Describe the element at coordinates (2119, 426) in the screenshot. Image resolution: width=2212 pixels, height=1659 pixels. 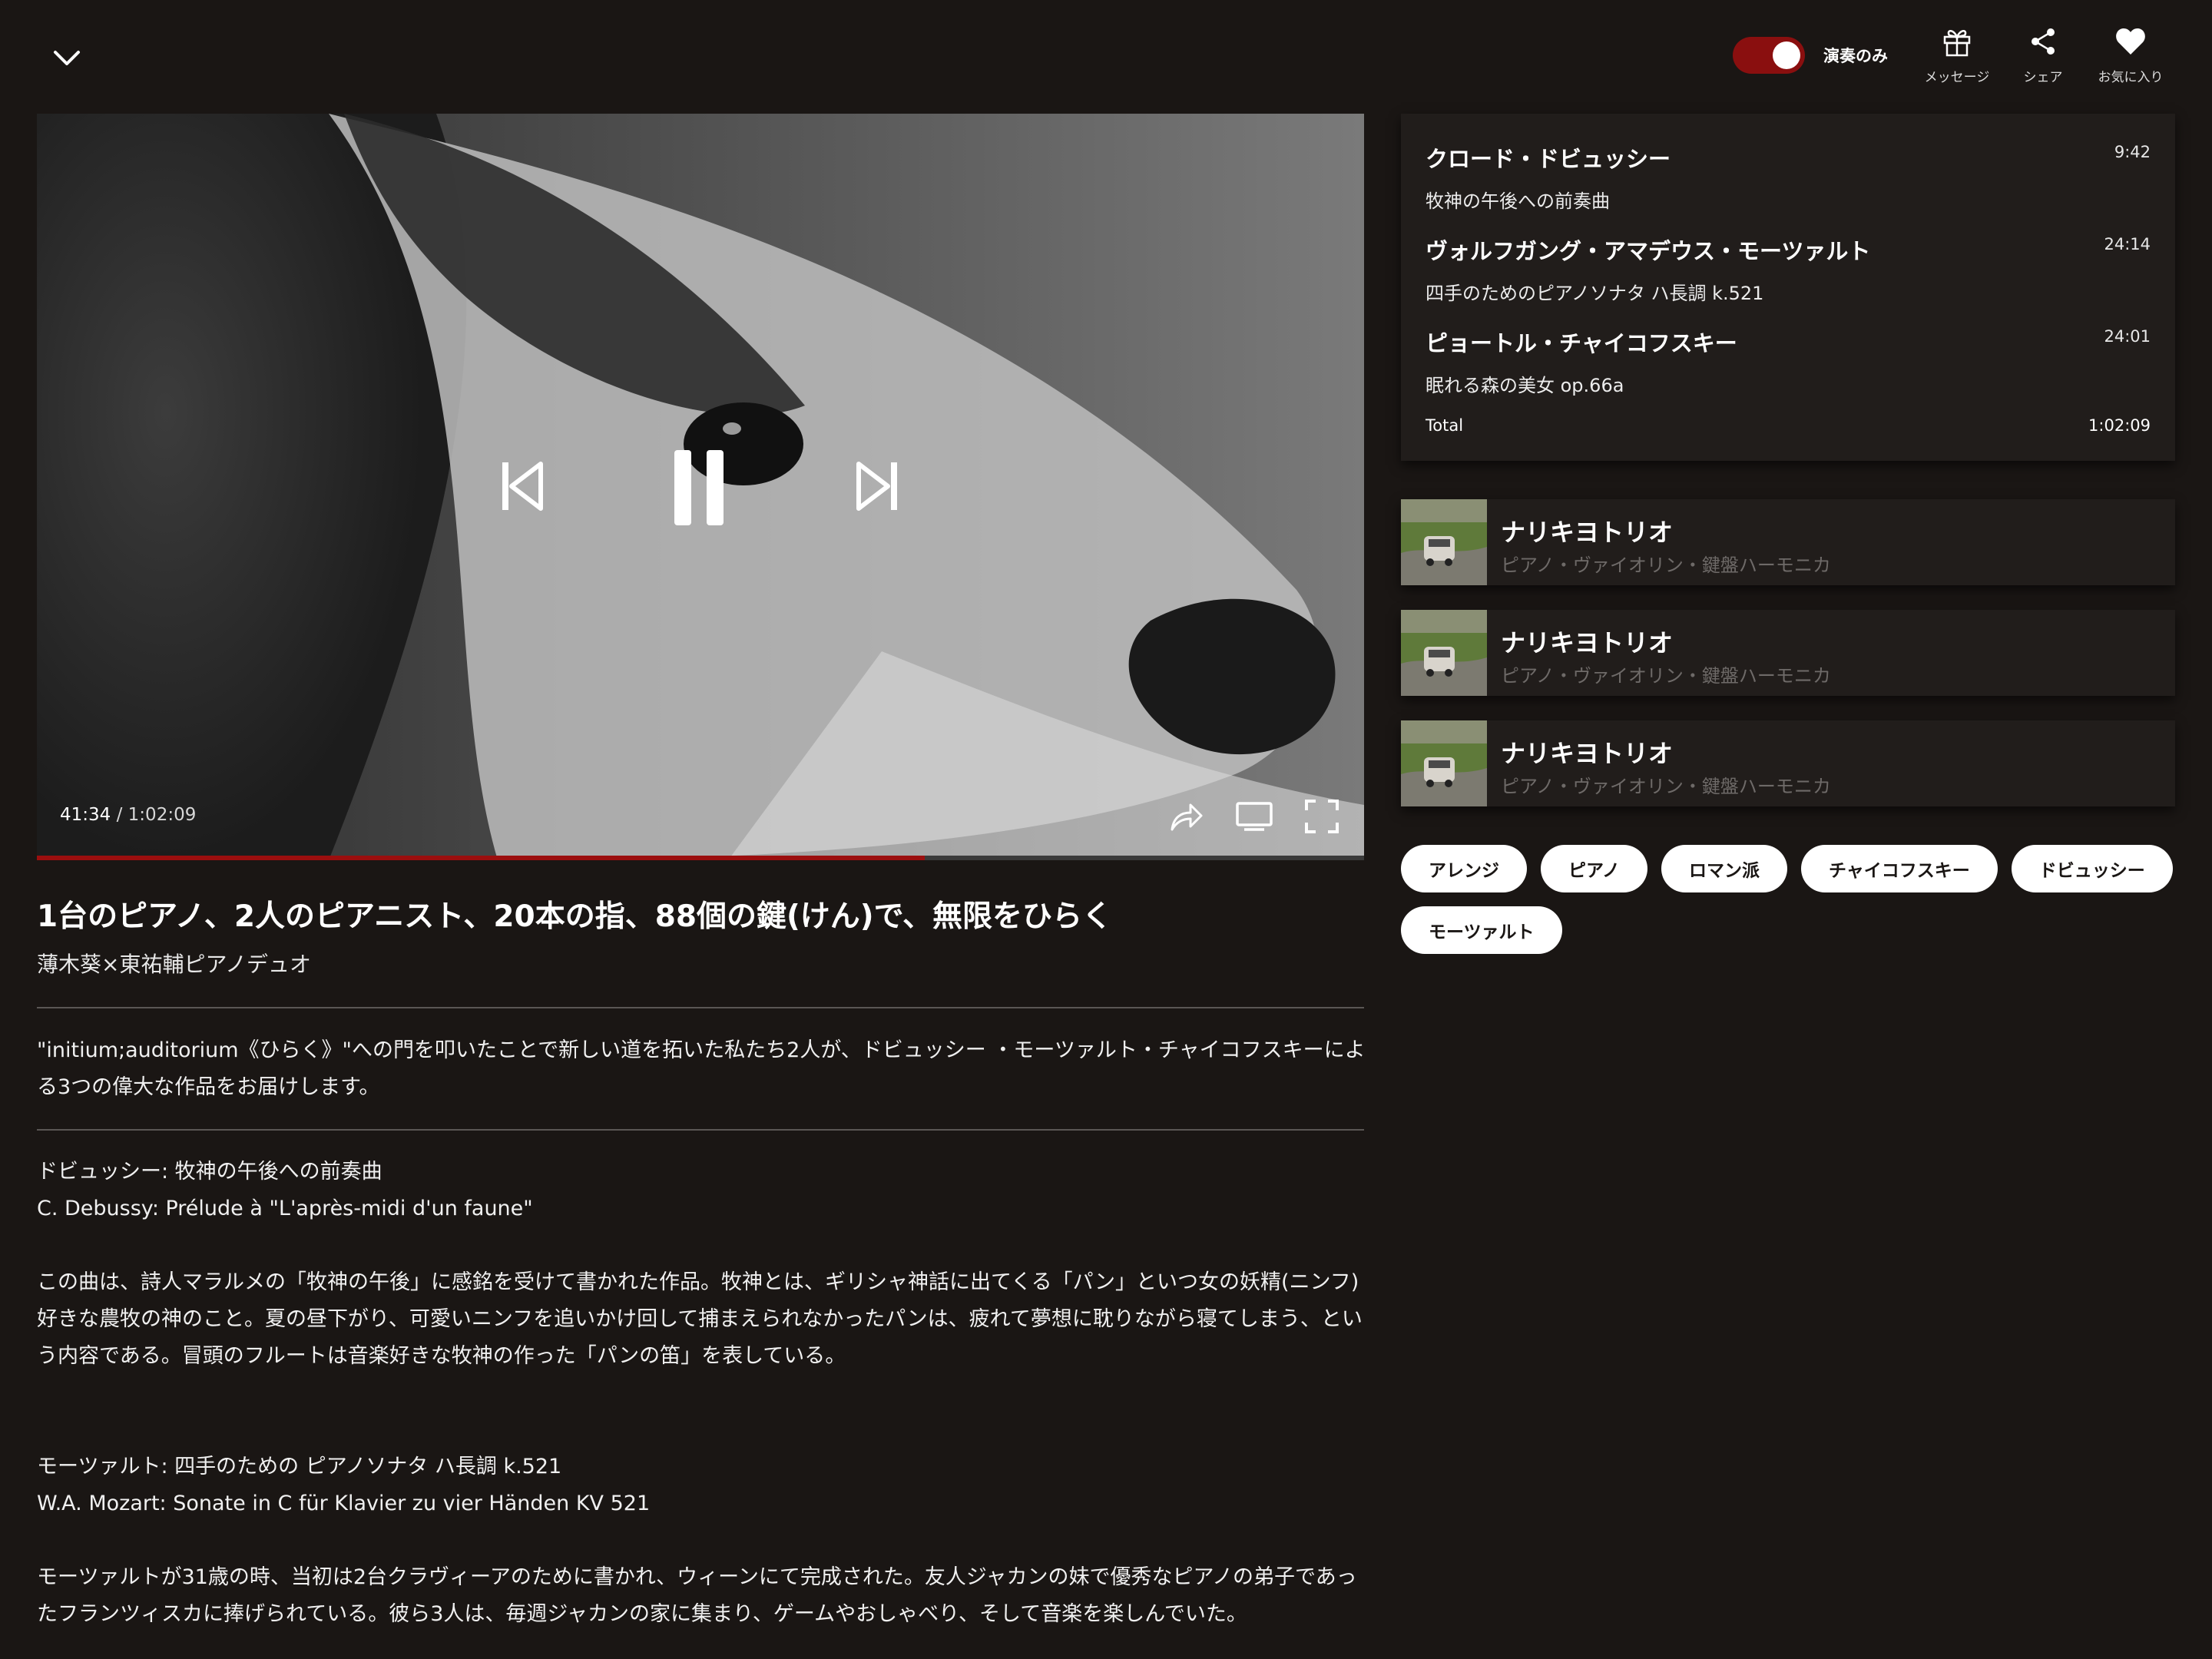
I see `total-duration: 1:02:09` at that location.